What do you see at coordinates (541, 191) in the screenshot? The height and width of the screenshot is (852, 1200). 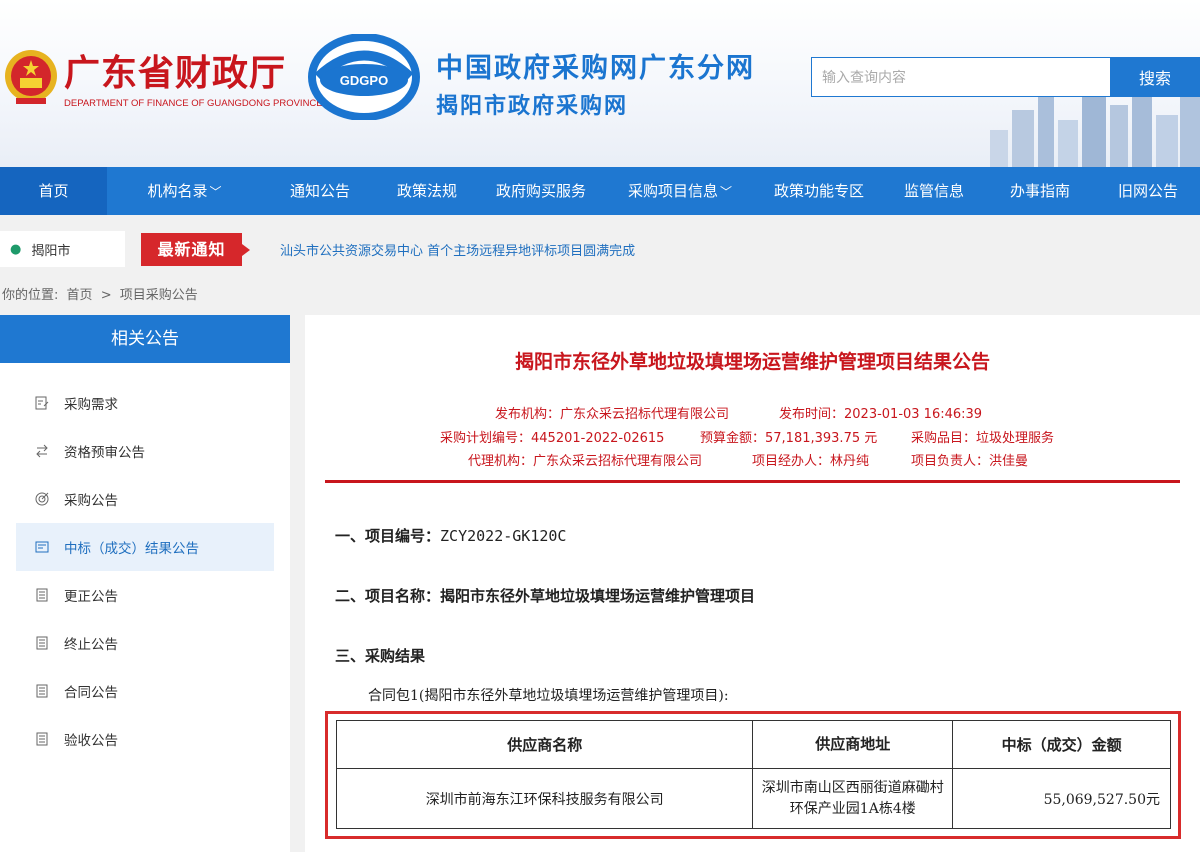 I see `nav-item-gov-services: 政府购买服务` at bounding box center [541, 191].